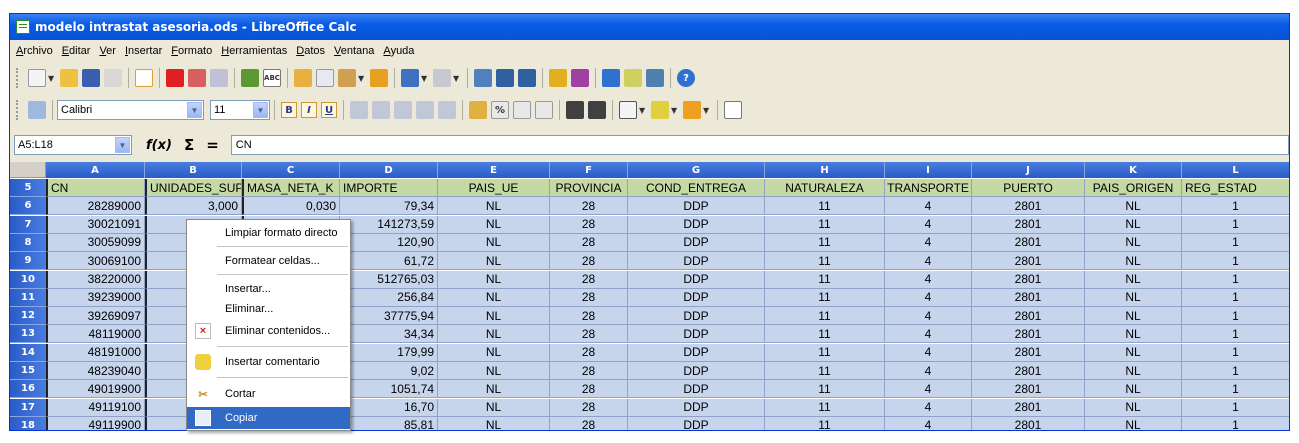 The width and height of the screenshot is (1299, 443). Describe the element at coordinates (442, 78) in the screenshot. I see `redo-icon` at that location.